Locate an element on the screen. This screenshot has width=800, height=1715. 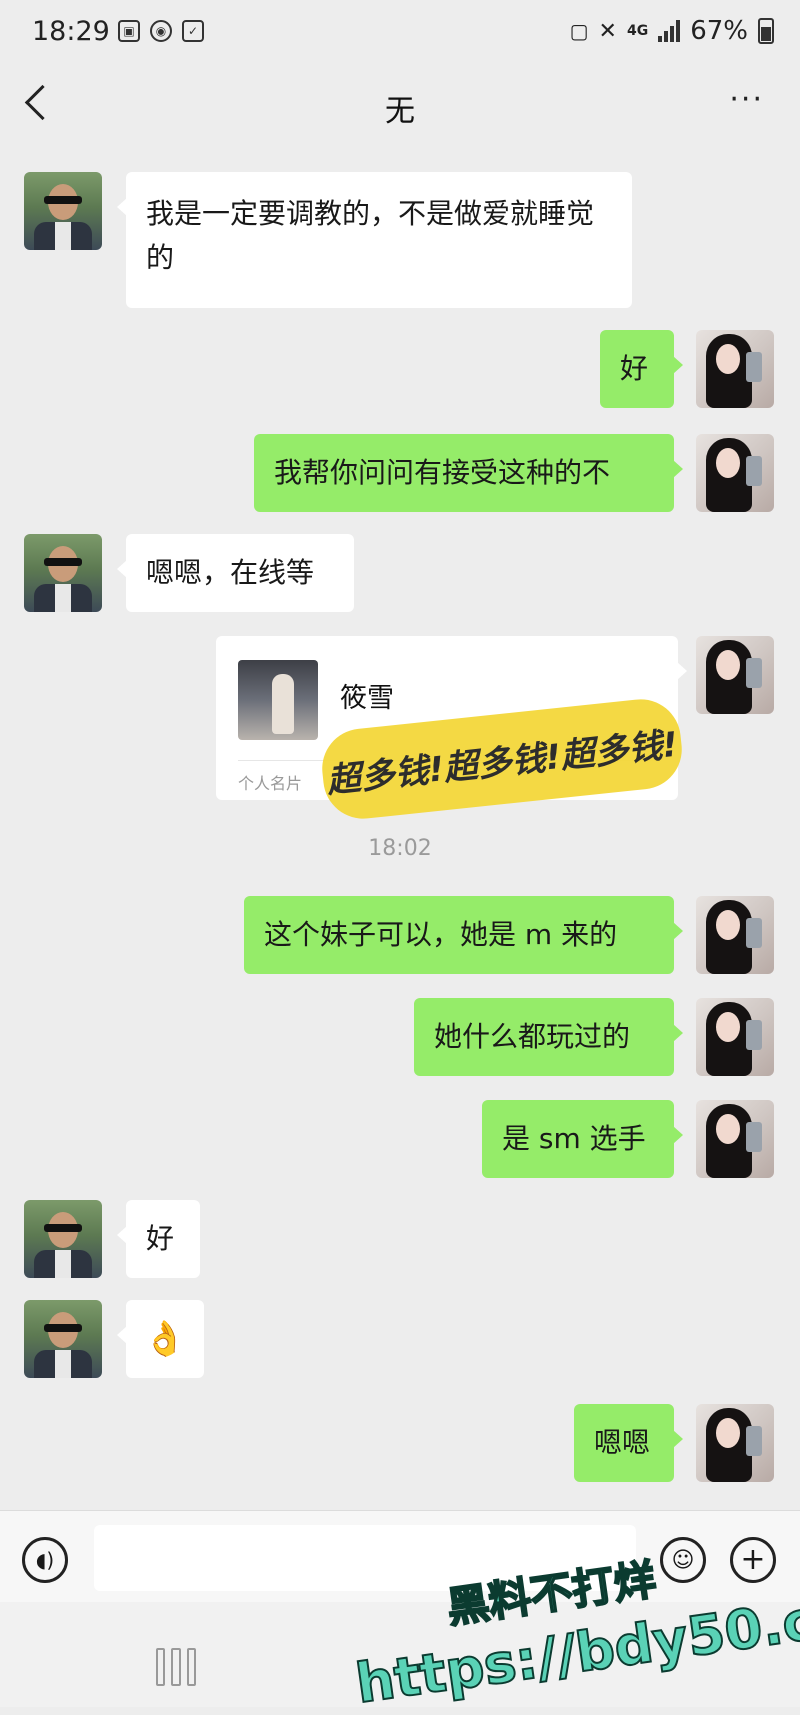
contact-card: 筱雪 个人名片 超多钱!超多钱!超多钱! is located at coordinates (451, 729).